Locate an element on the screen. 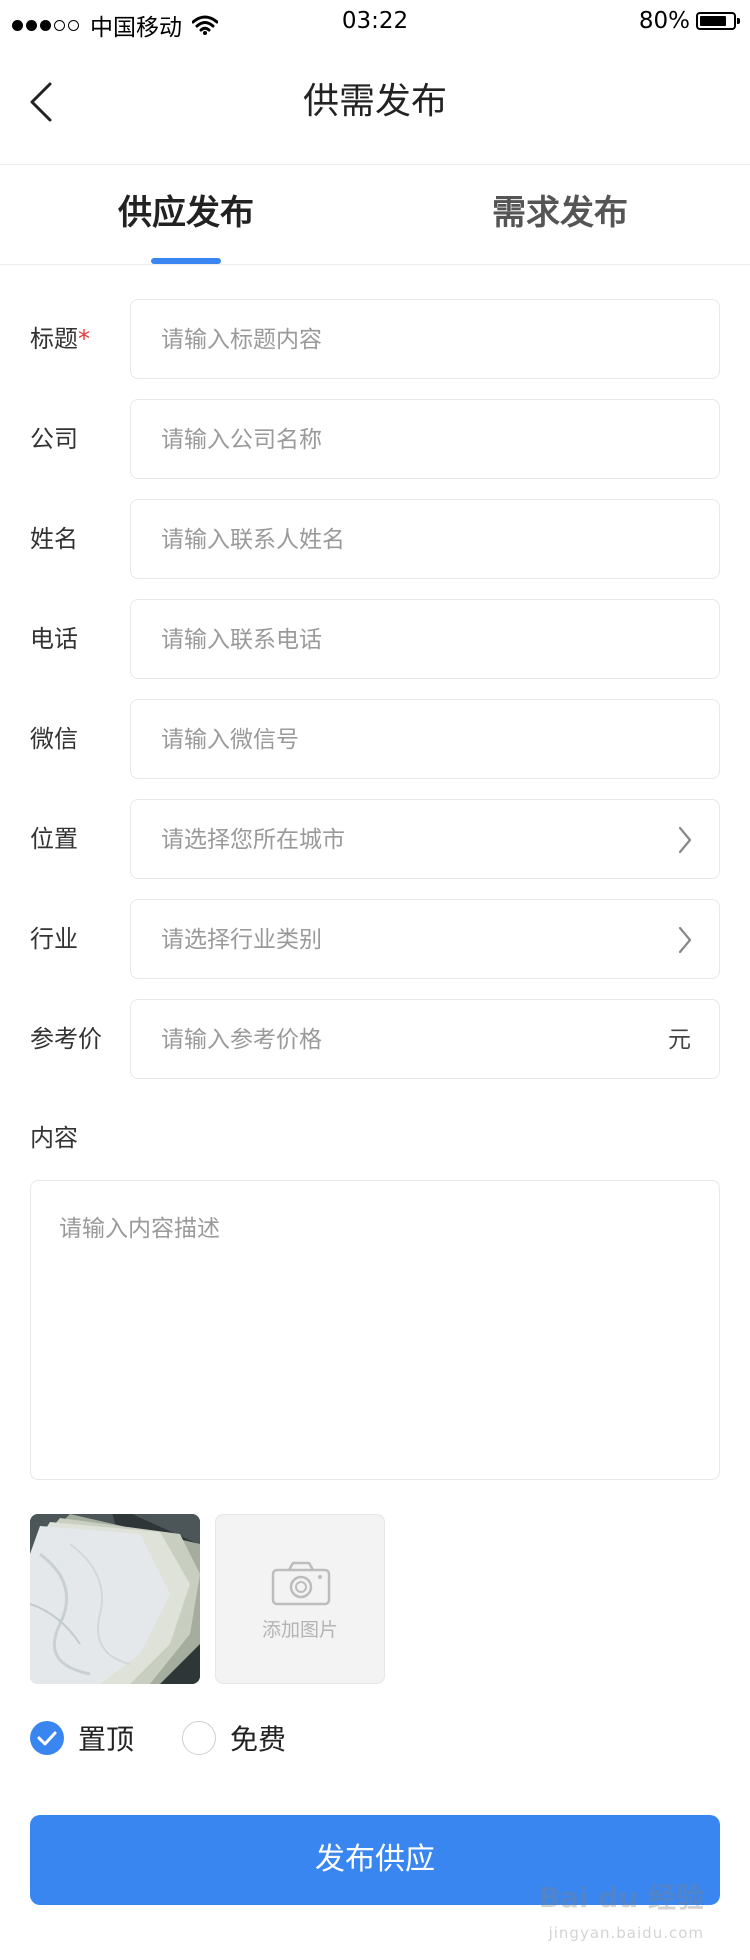  location-input is located at coordinates (396, 840).